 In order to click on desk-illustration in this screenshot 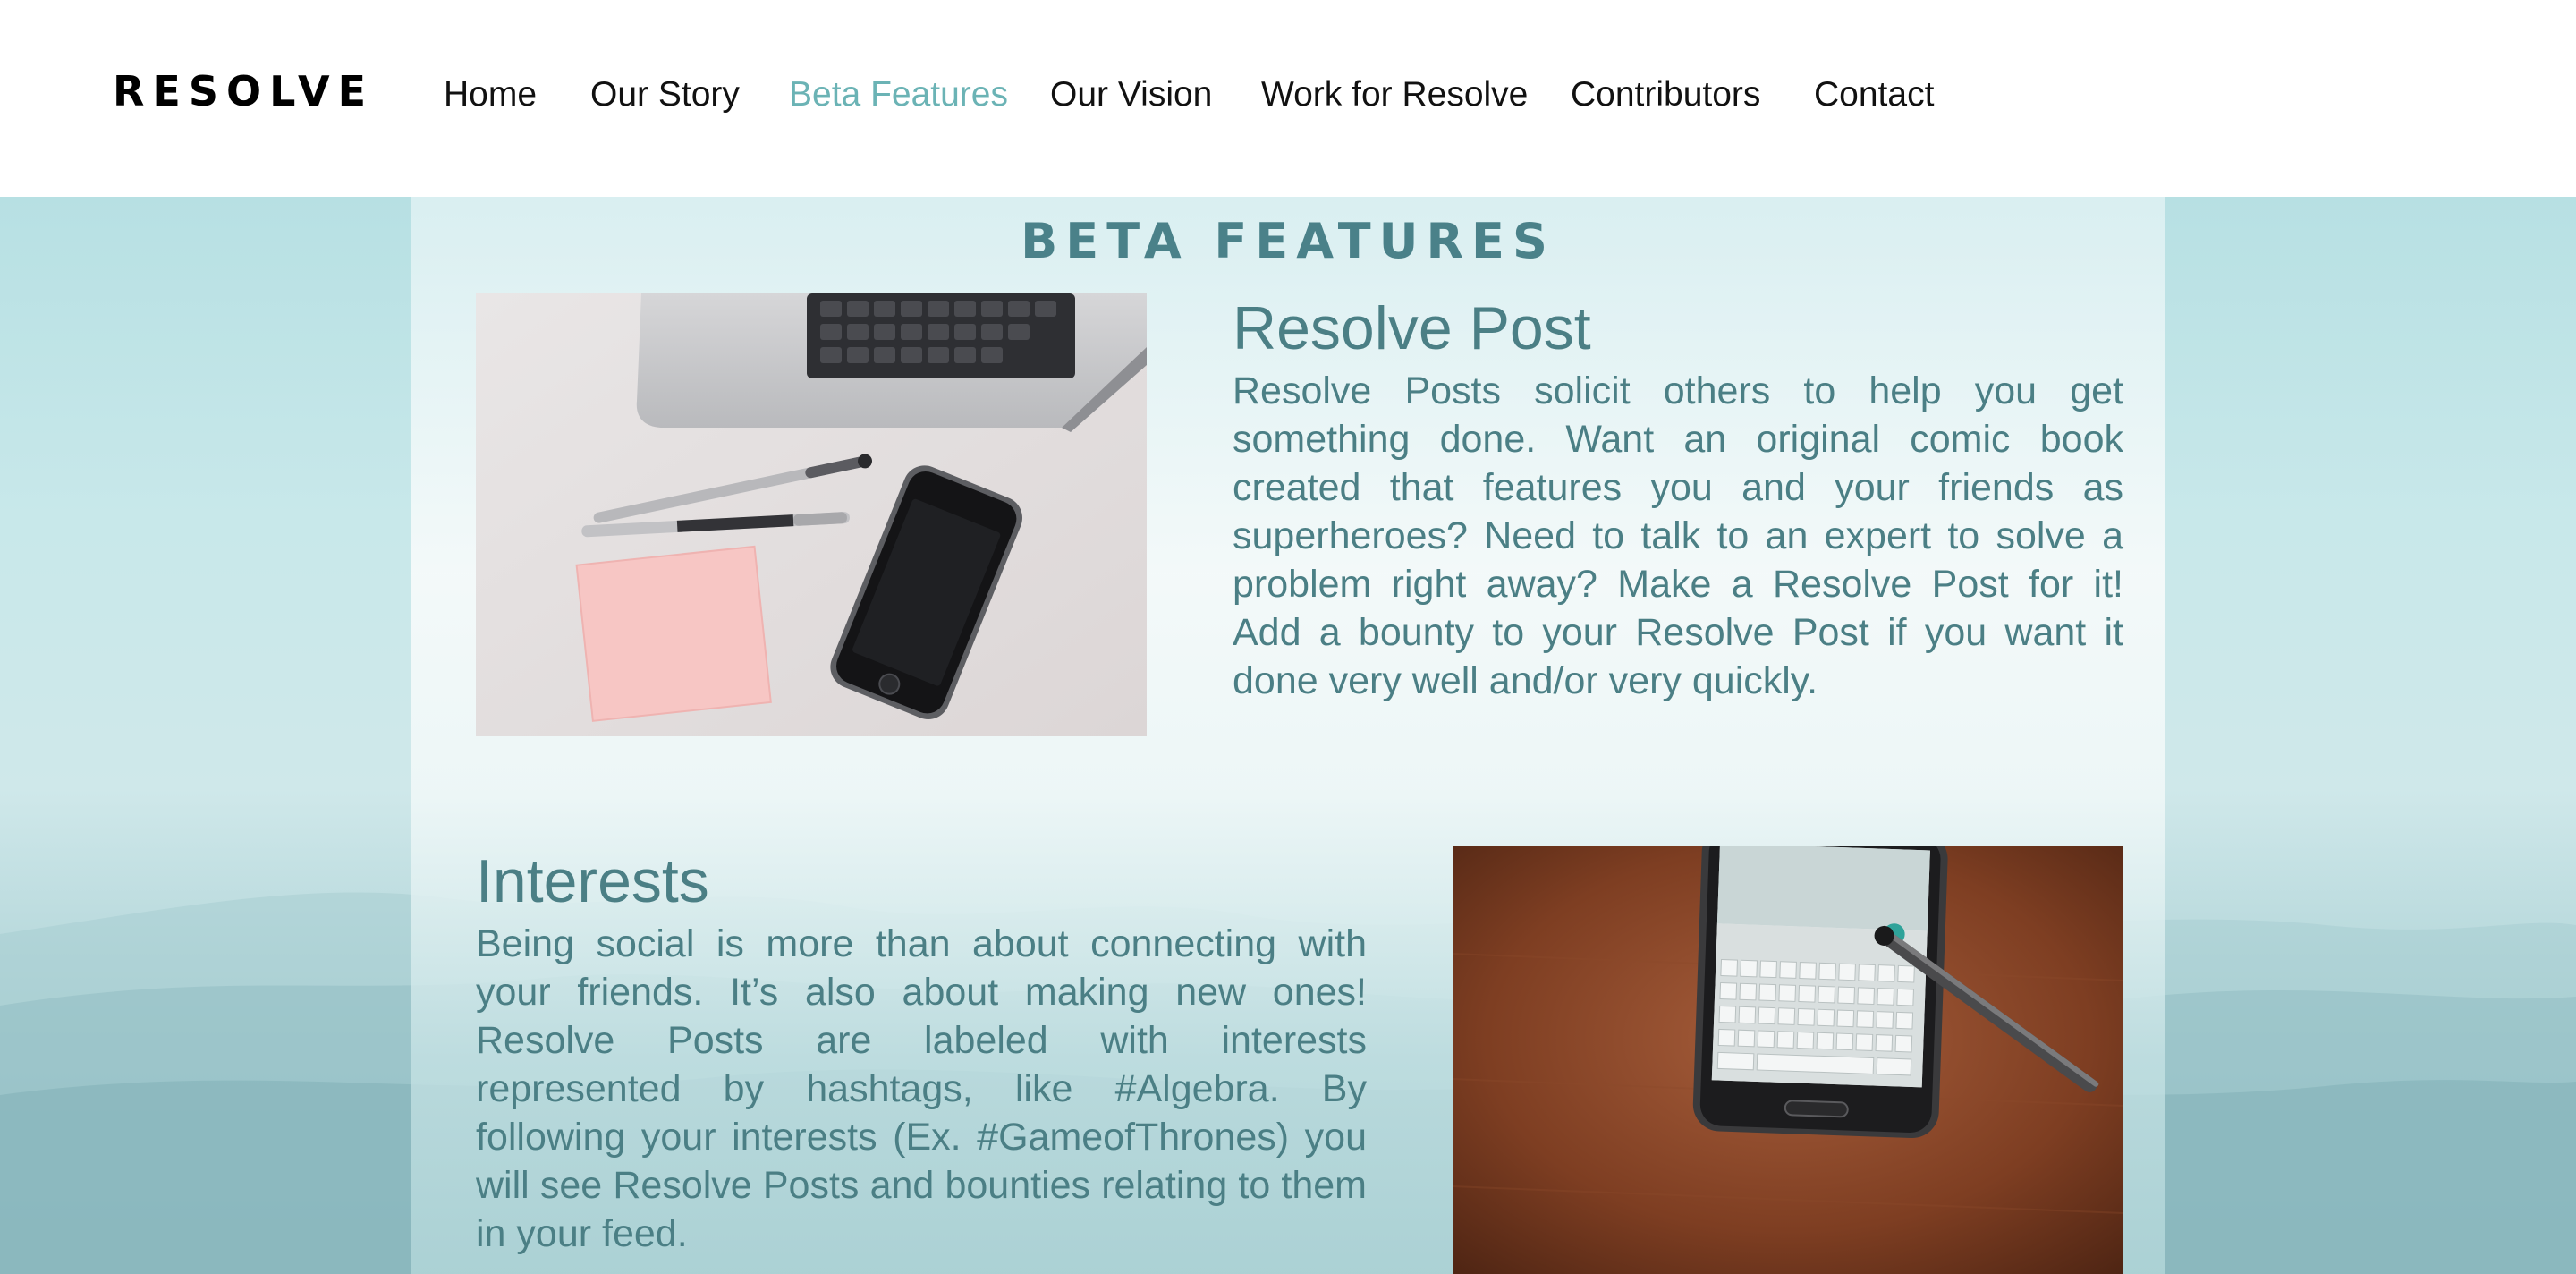, I will do `click(811, 514)`.